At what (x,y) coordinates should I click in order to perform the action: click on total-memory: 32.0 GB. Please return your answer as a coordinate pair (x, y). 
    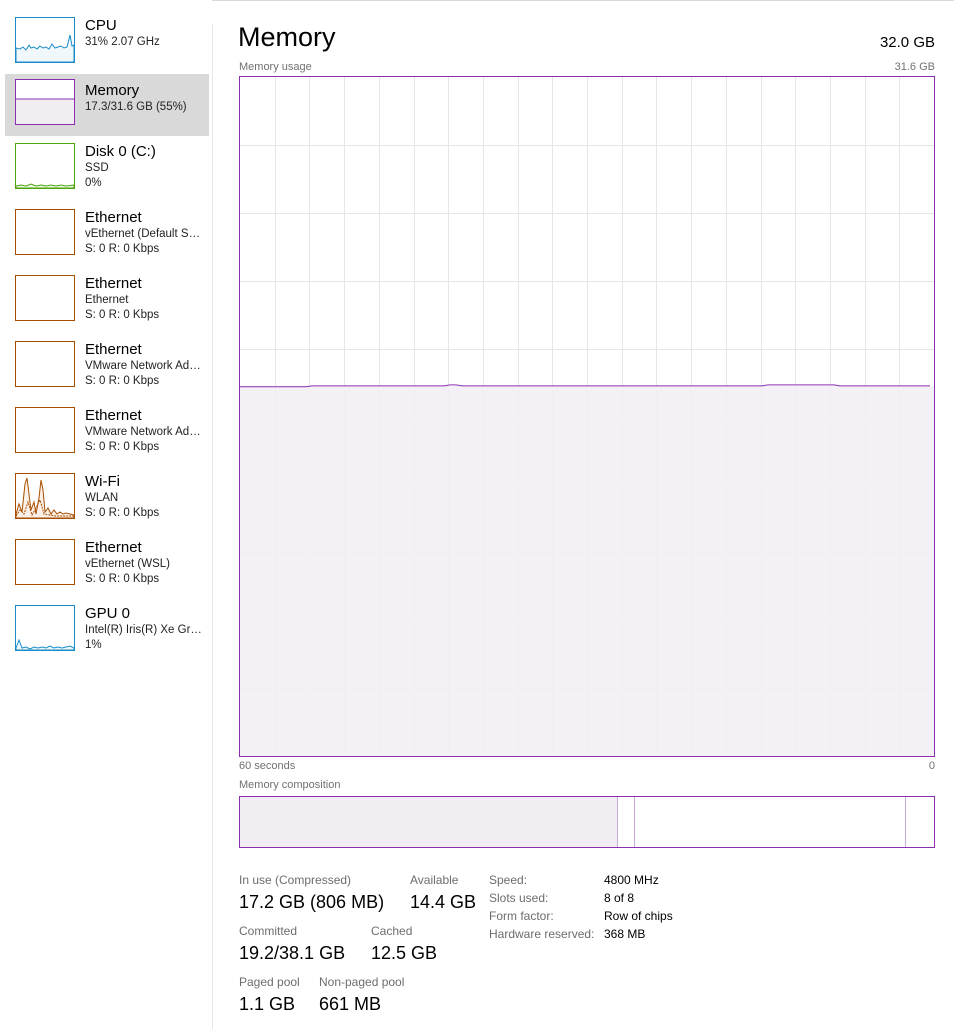
    Looking at the image, I should click on (907, 42).